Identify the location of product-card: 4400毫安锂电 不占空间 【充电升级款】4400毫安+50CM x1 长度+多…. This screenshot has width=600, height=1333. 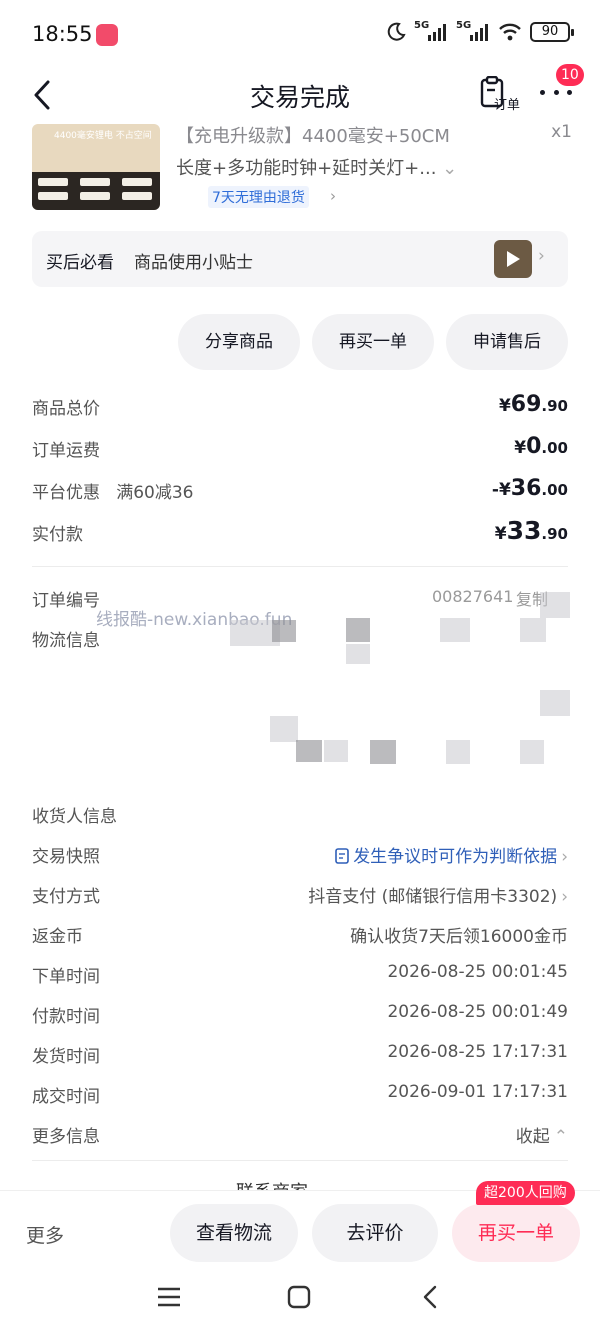
(302, 169).